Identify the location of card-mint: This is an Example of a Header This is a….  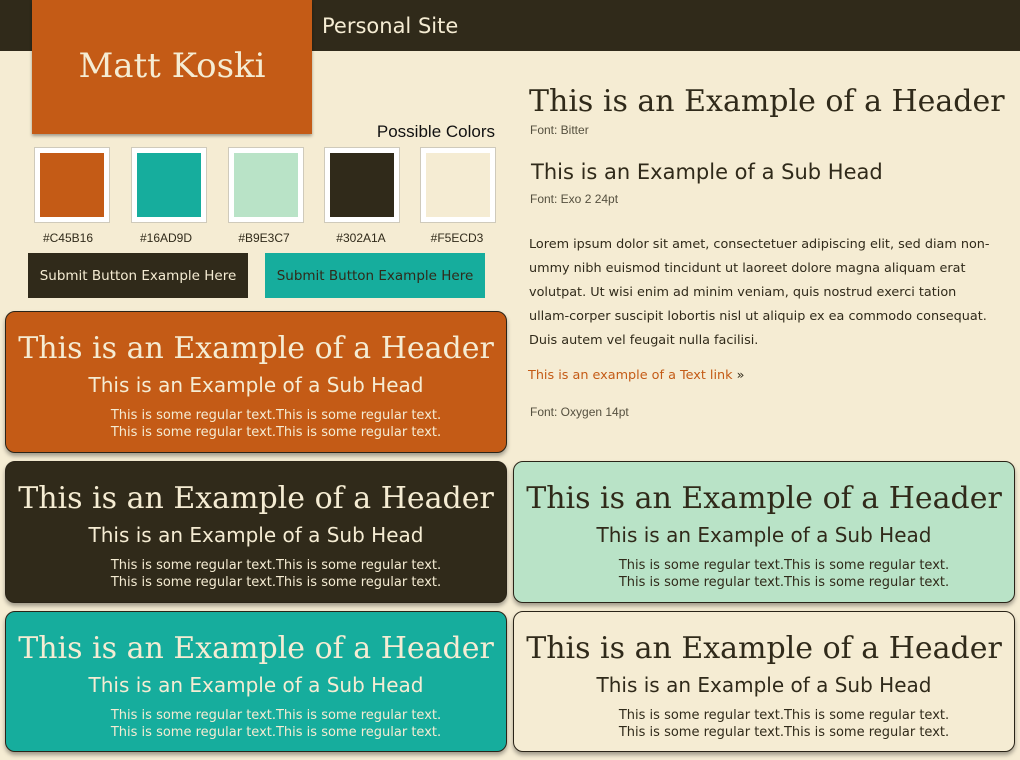
(764, 532).